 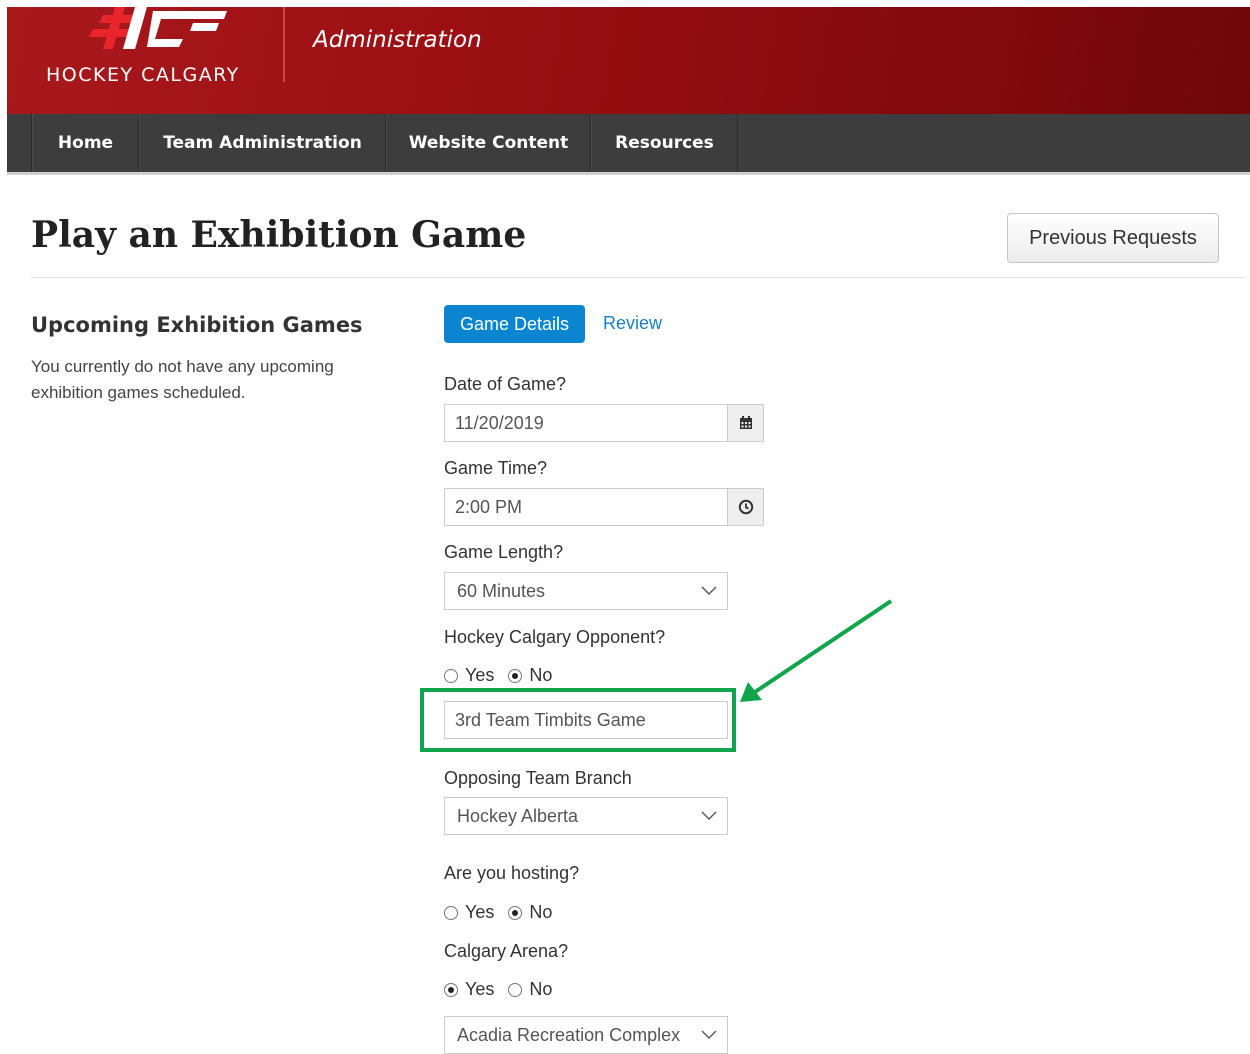 What do you see at coordinates (505, 912) in the screenshot?
I see `hosting-radio-group: Yes No` at bounding box center [505, 912].